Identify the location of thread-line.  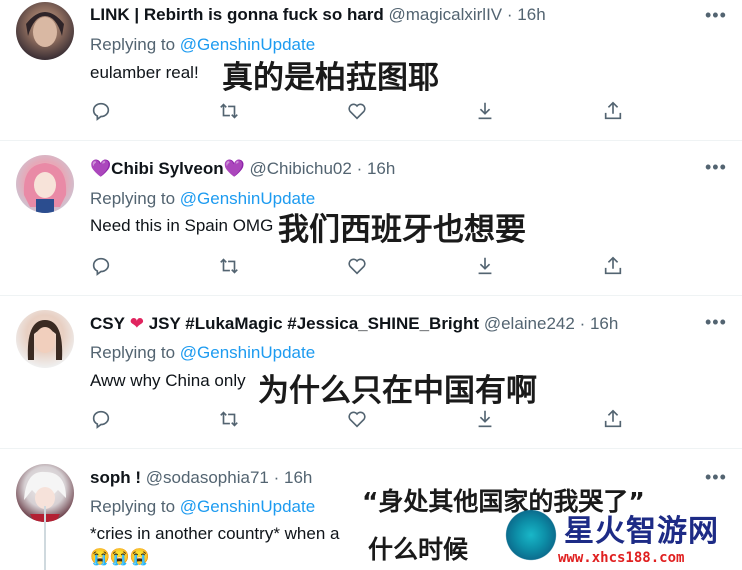
(45, 538).